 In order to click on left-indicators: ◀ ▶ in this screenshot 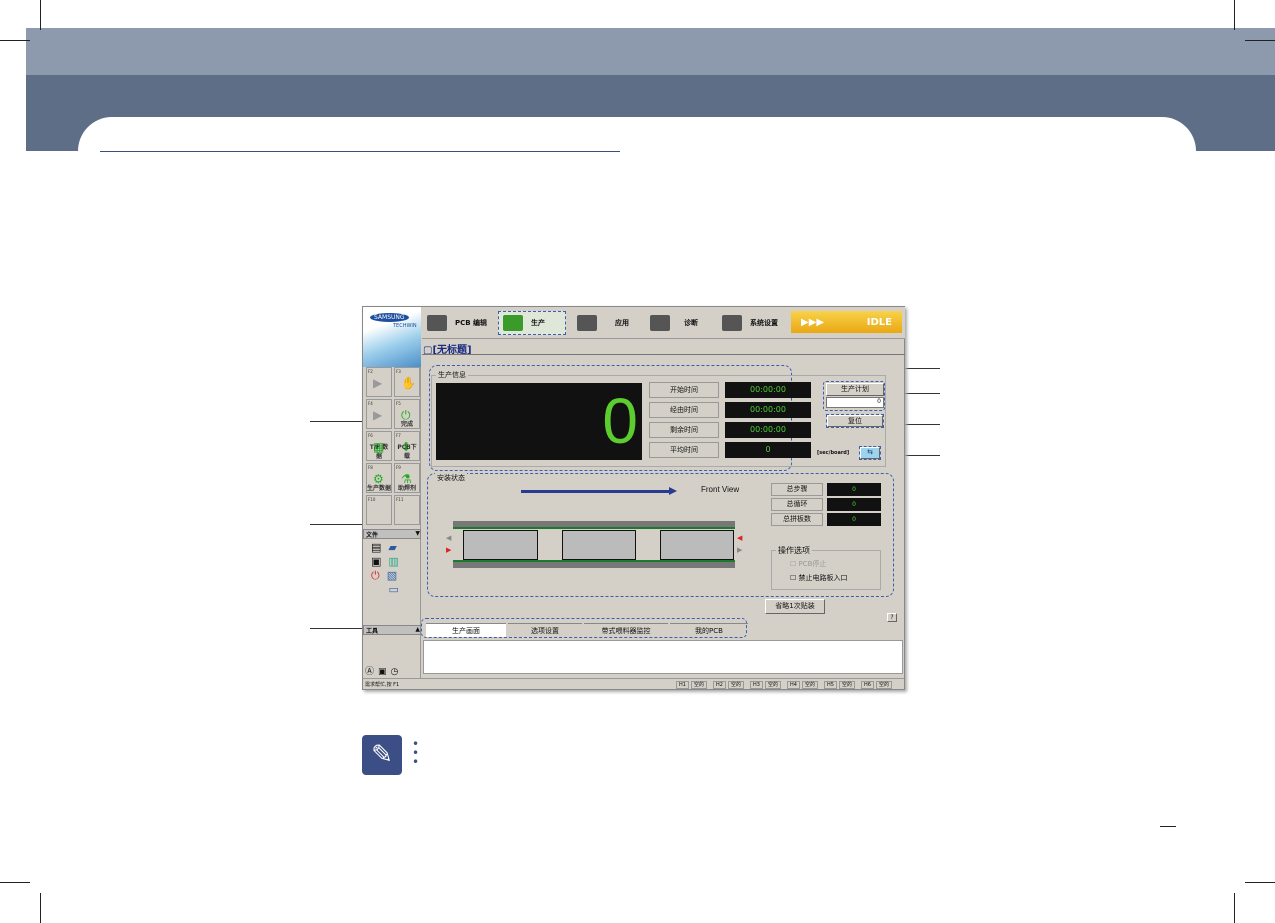, I will do `click(448, 544)`.